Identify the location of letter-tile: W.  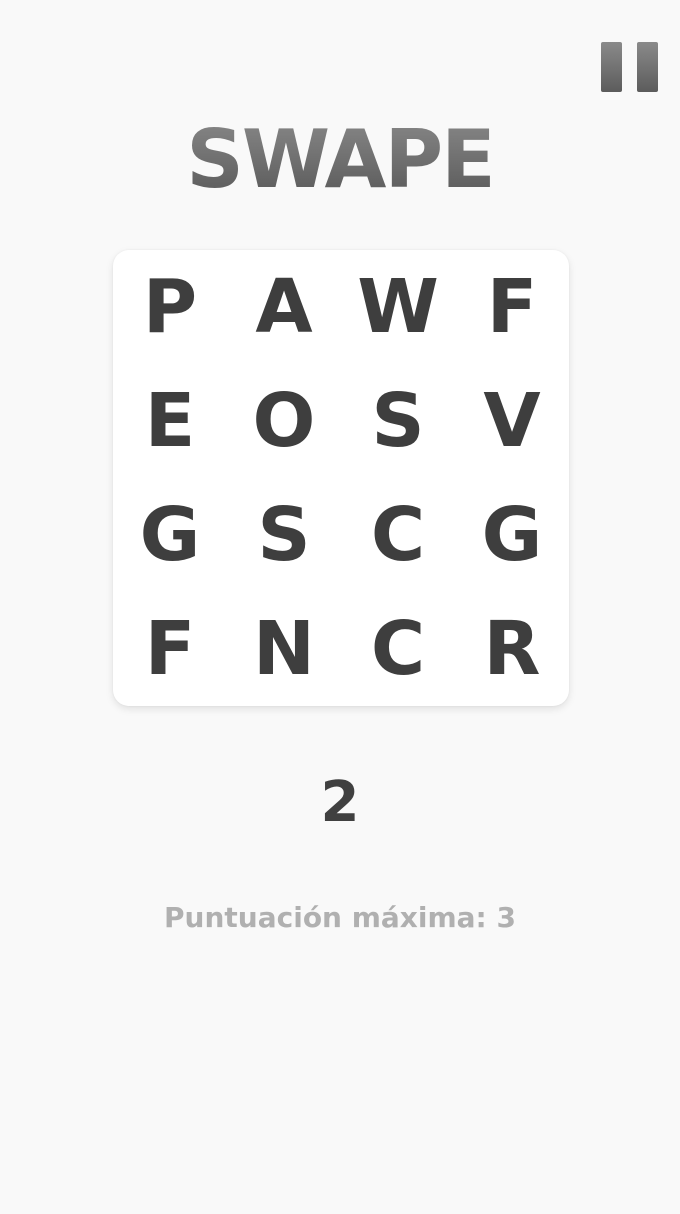
(398, 307).